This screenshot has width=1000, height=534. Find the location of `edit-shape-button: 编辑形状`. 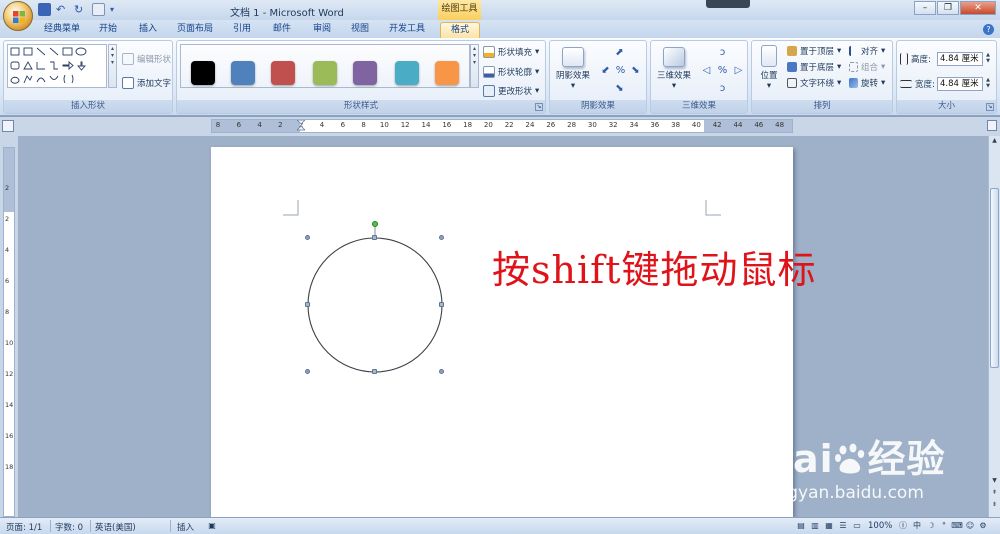

edit-shape-button: 编辑形状 is located at coordinates (146, 59).